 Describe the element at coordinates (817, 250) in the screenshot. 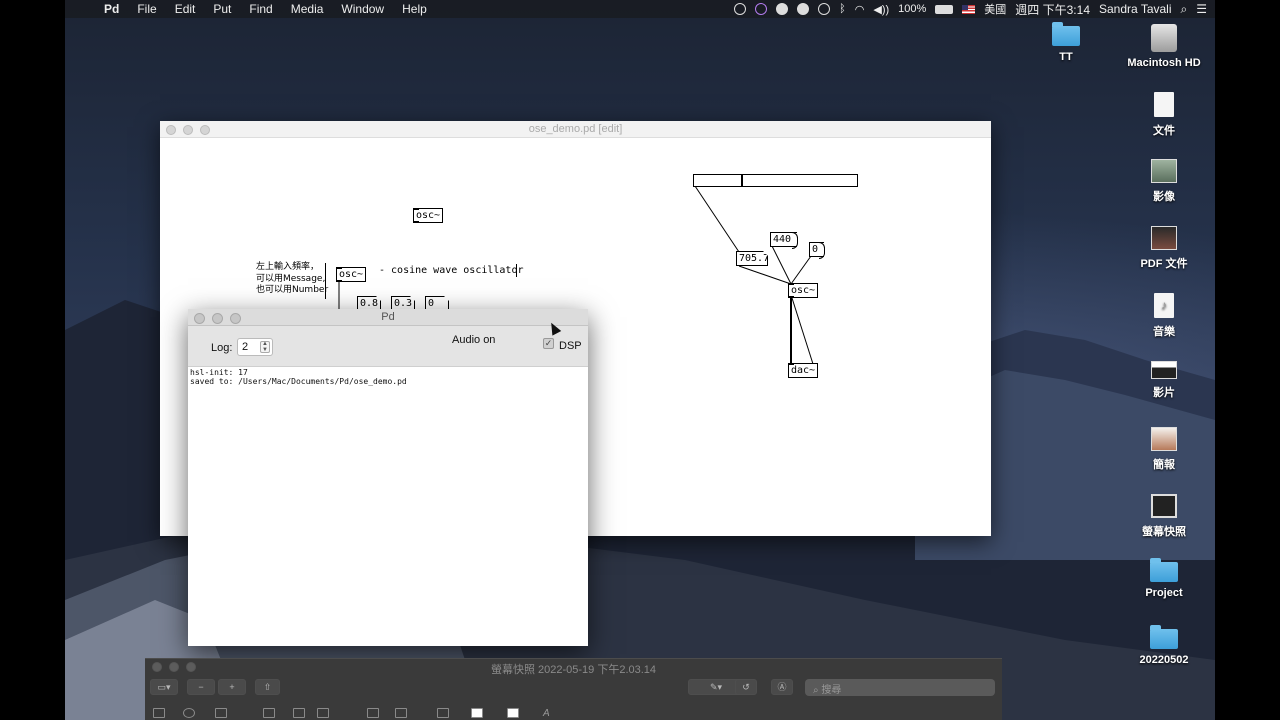

I see `message-box: 0` at that location.